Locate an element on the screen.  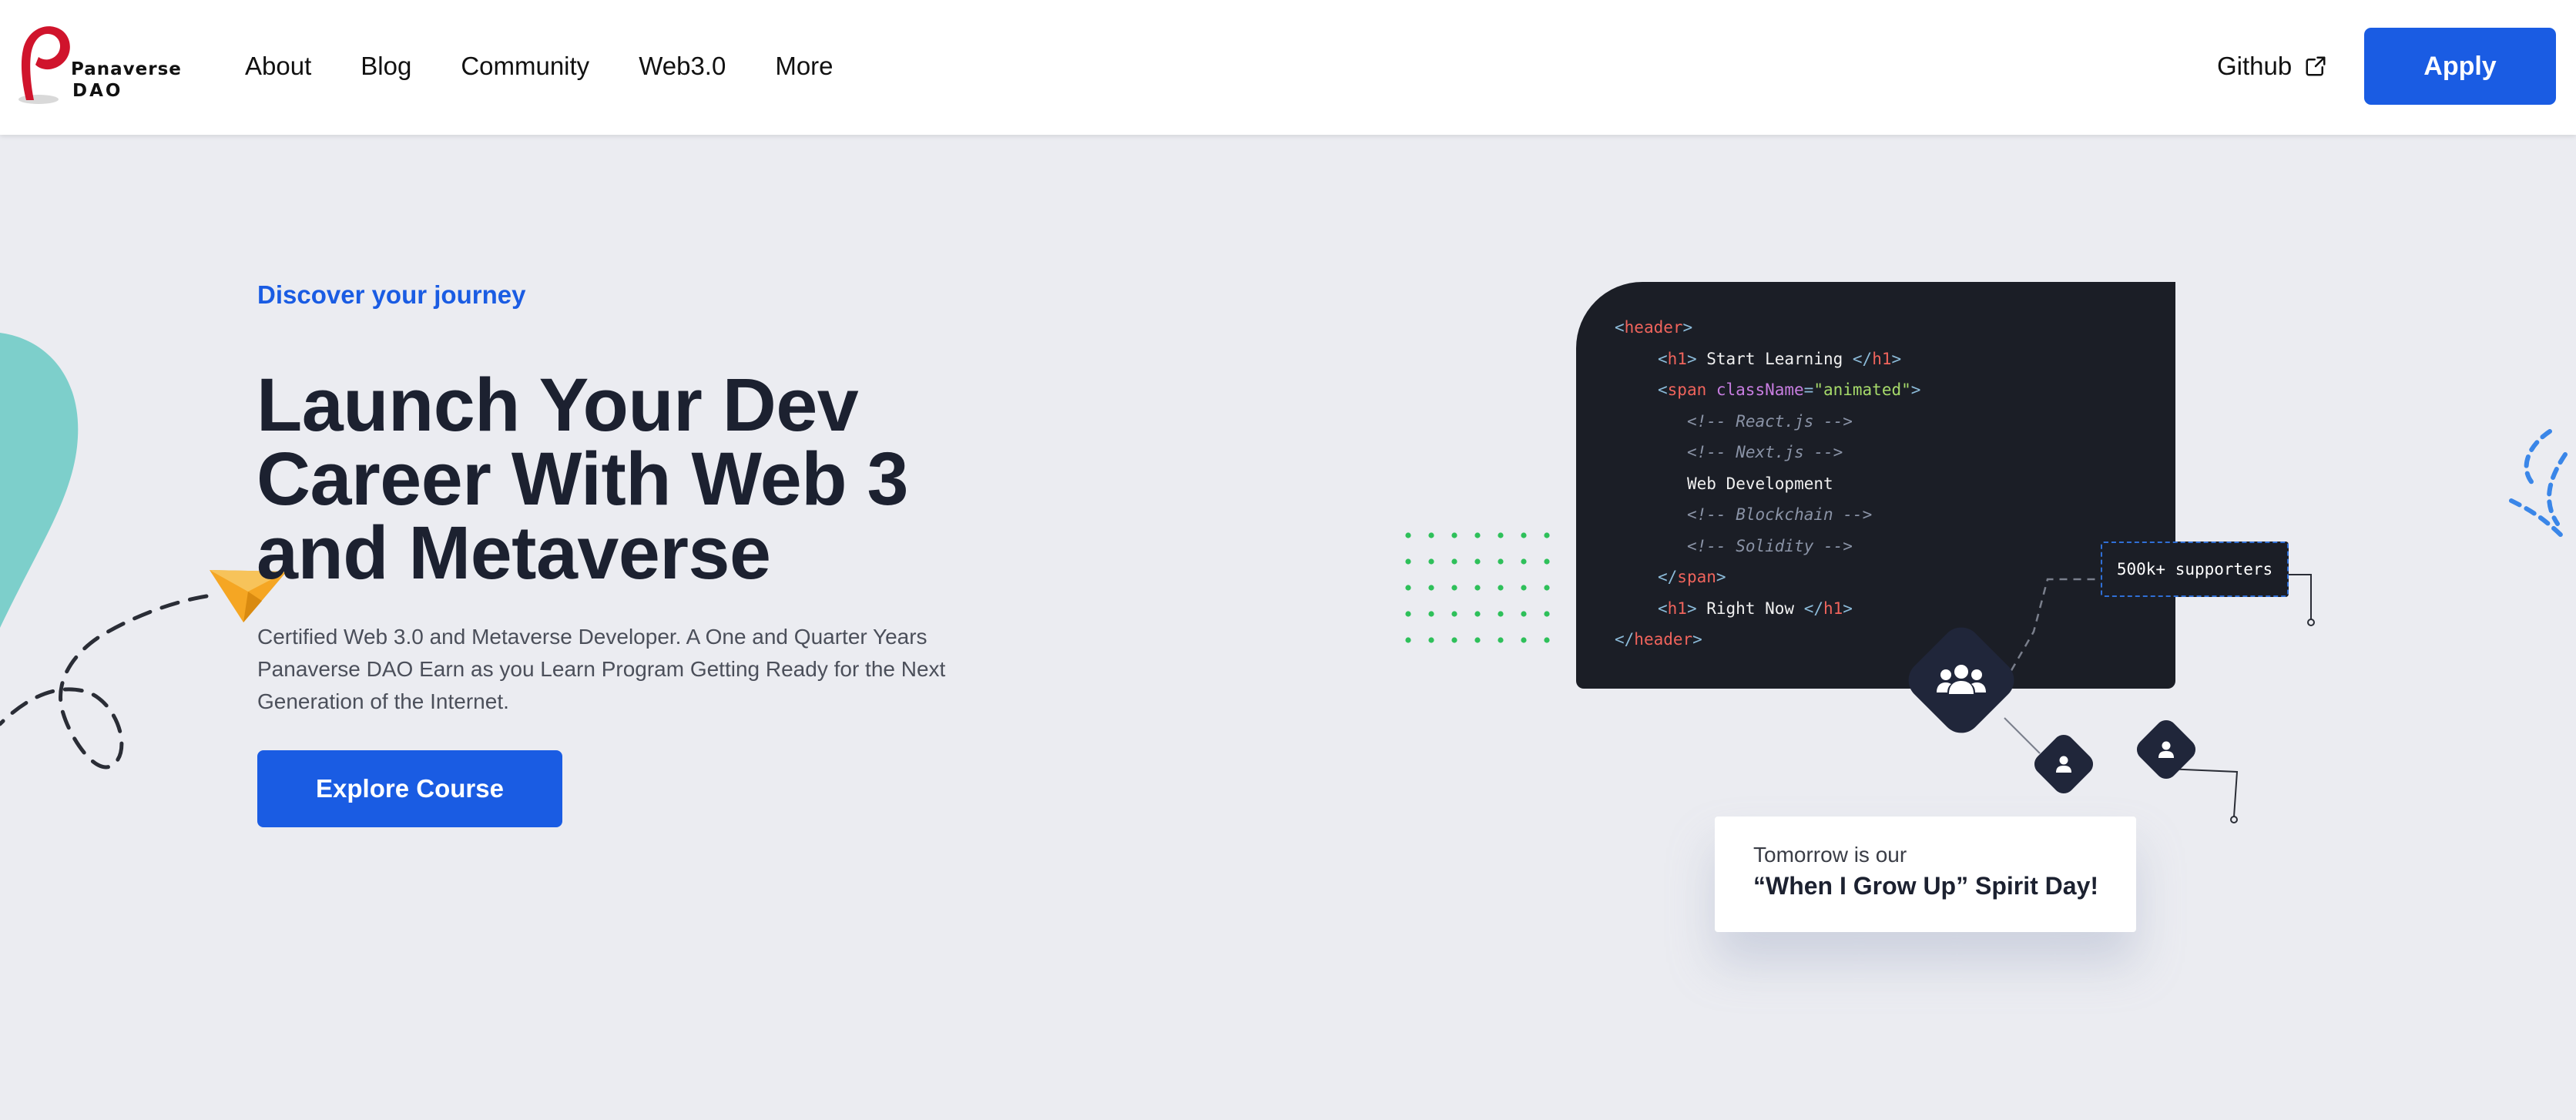
main-nav: About Blog Community Web3.0 More is located at coordinates (564, 66).